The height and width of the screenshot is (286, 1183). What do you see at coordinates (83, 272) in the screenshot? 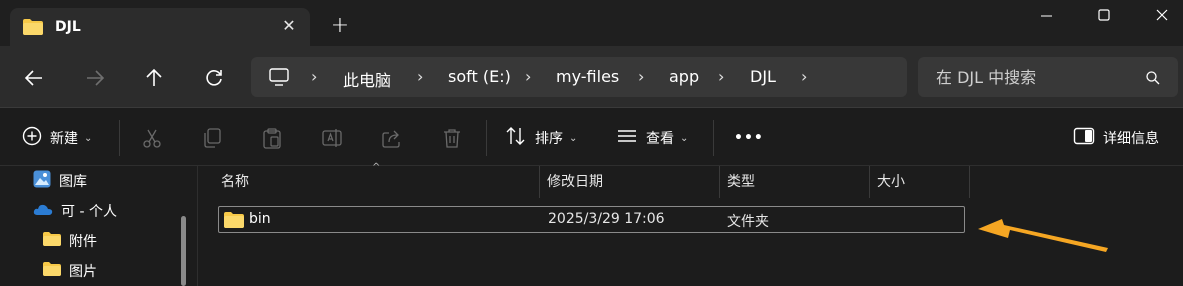
I see `sidebar-item-label: 图片` at bounding box center [83, 272].